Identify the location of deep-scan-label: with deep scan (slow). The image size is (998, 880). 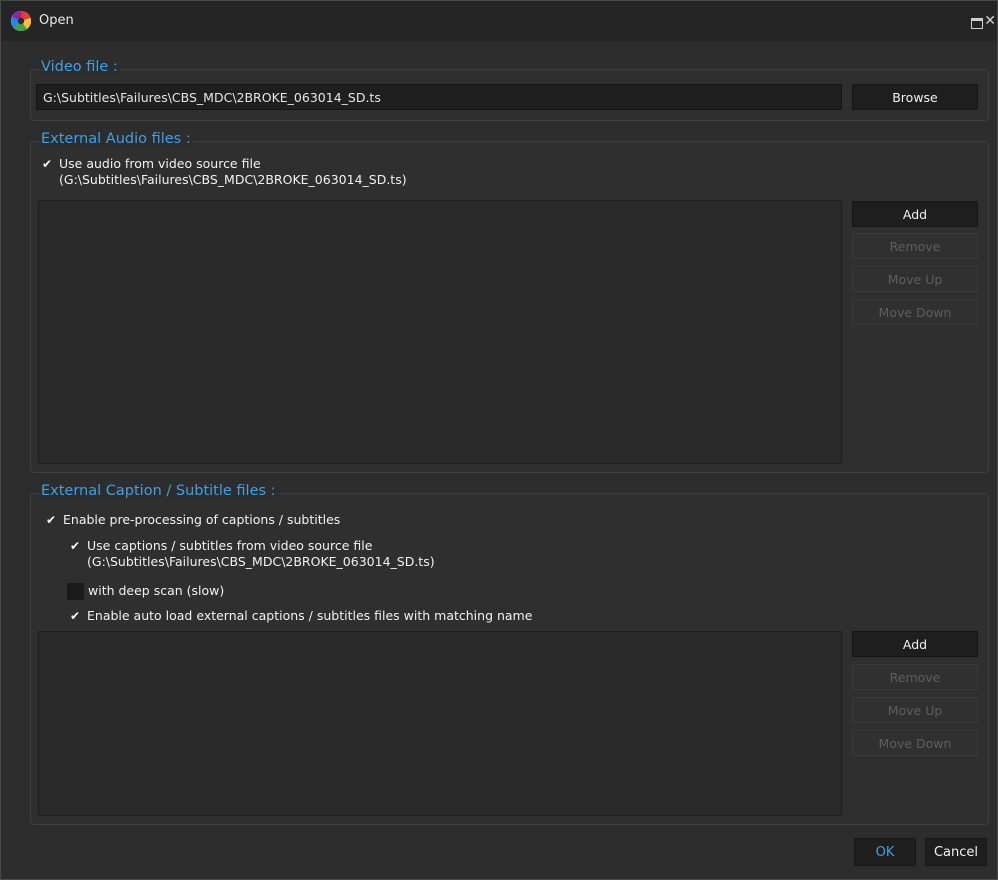
(156, 590).